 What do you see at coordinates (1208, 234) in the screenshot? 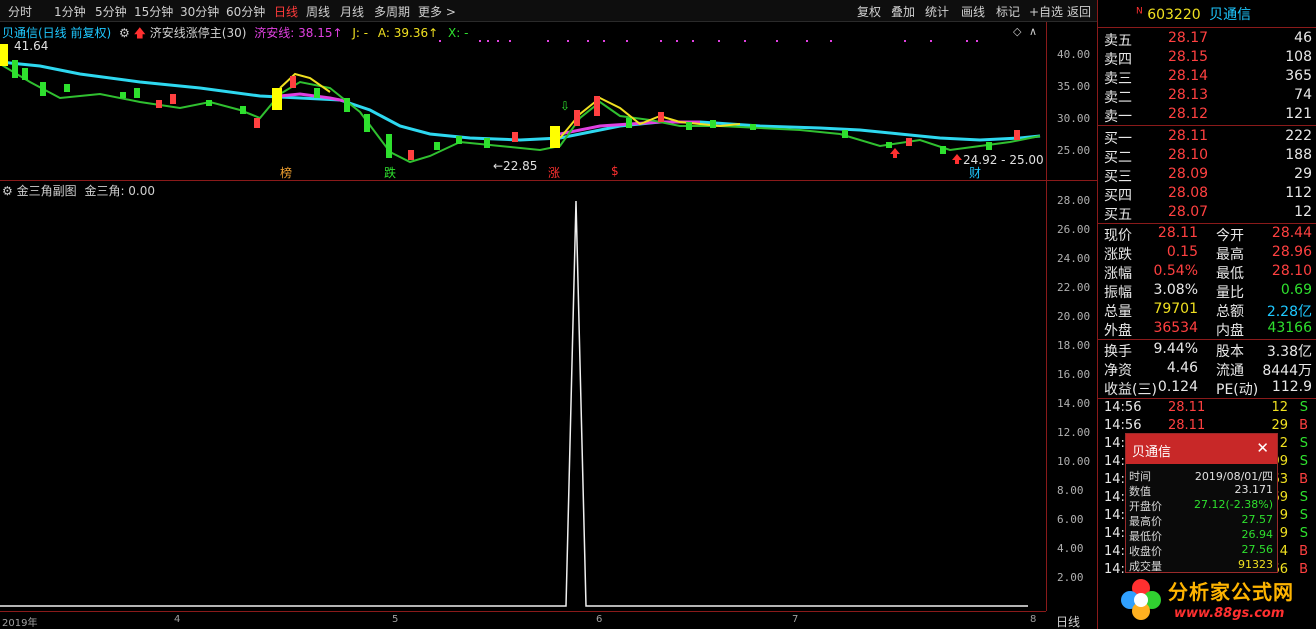
I see `stat-row: 现价 28.11 今开 28.44` at bounding box center [1208, 234].